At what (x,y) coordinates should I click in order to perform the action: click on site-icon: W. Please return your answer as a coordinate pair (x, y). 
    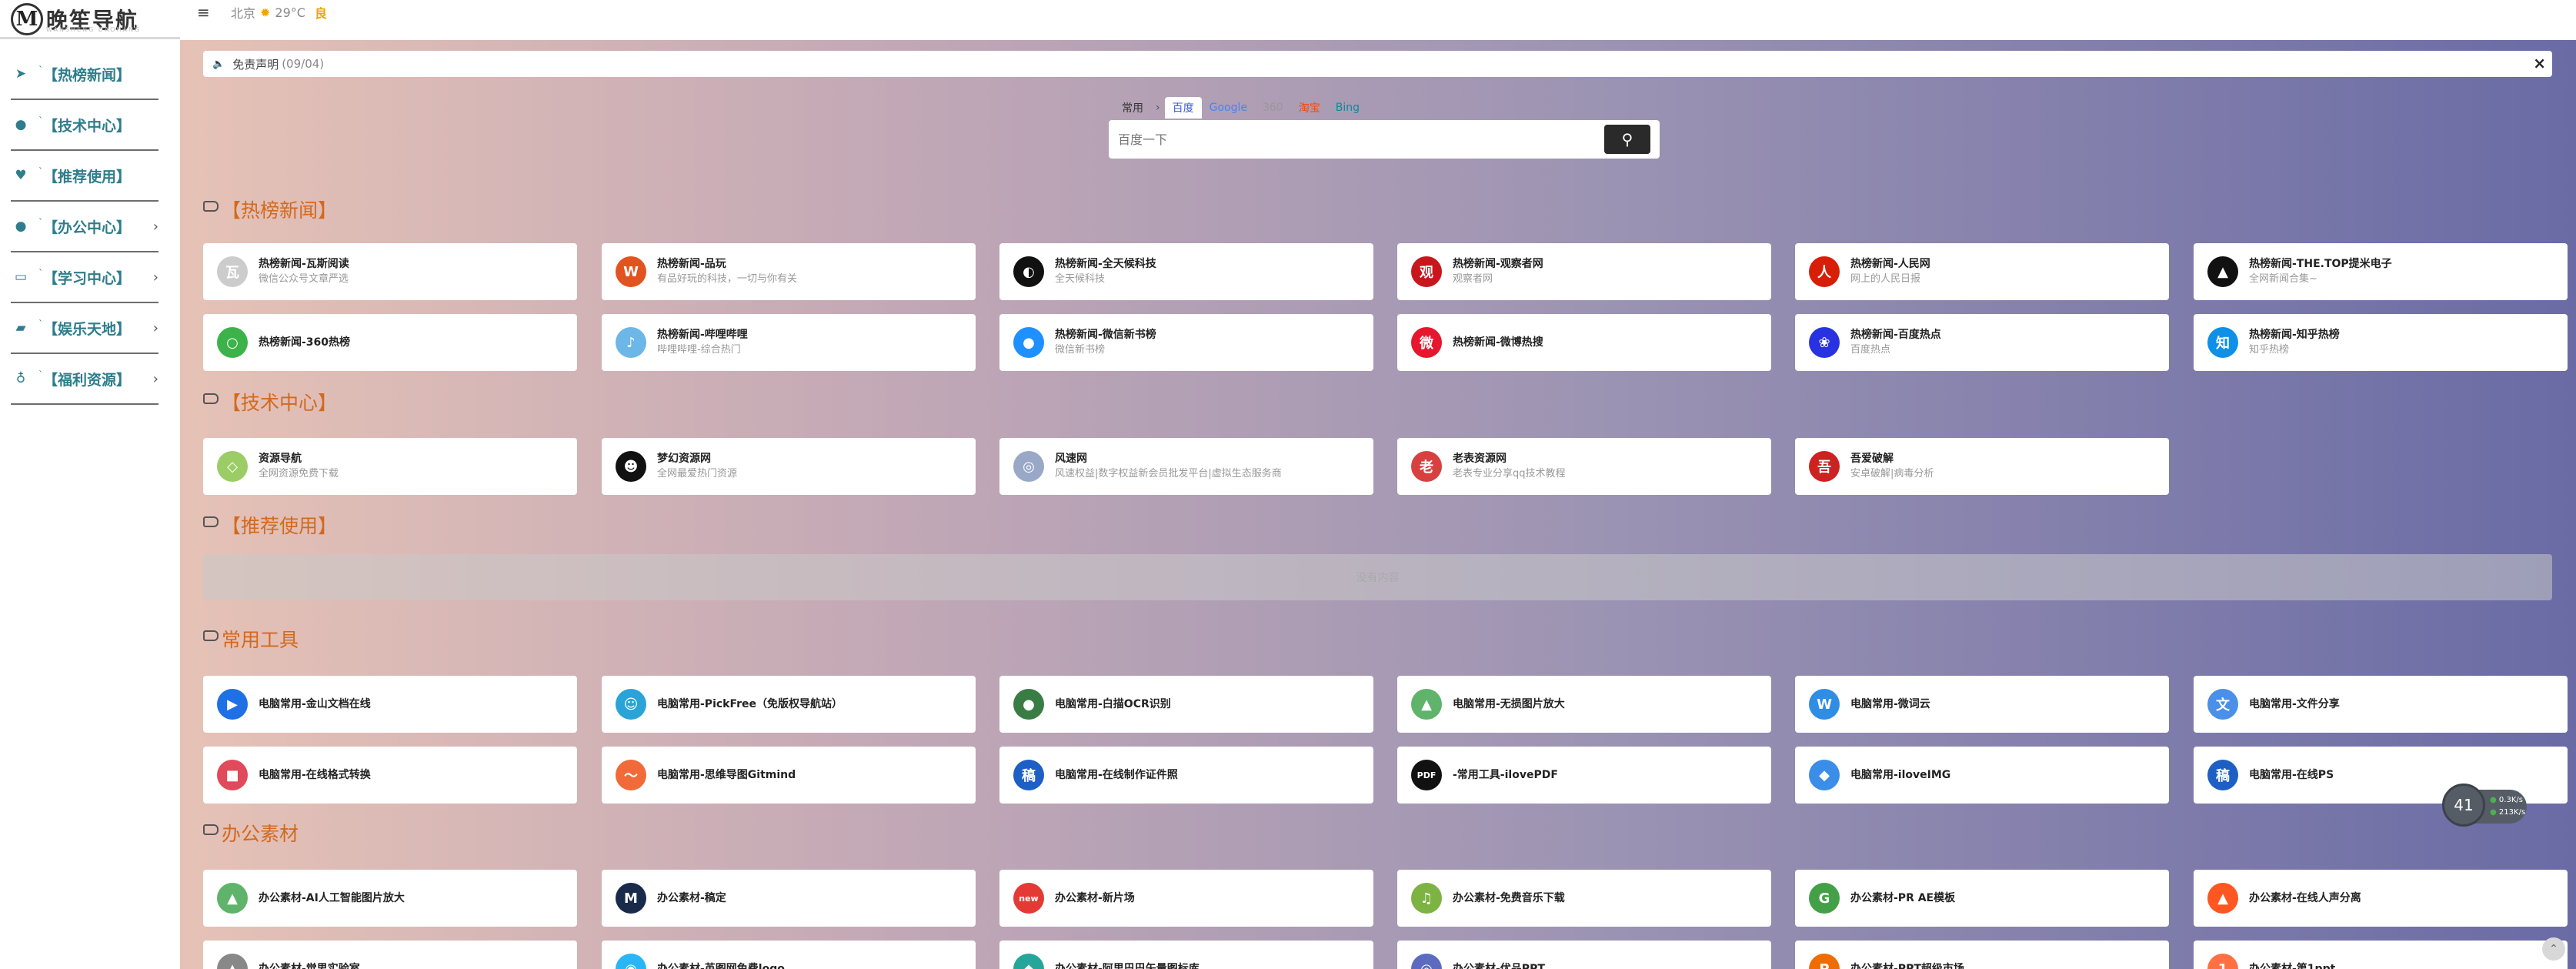
    Looking at the image, I should click on (631, 271).